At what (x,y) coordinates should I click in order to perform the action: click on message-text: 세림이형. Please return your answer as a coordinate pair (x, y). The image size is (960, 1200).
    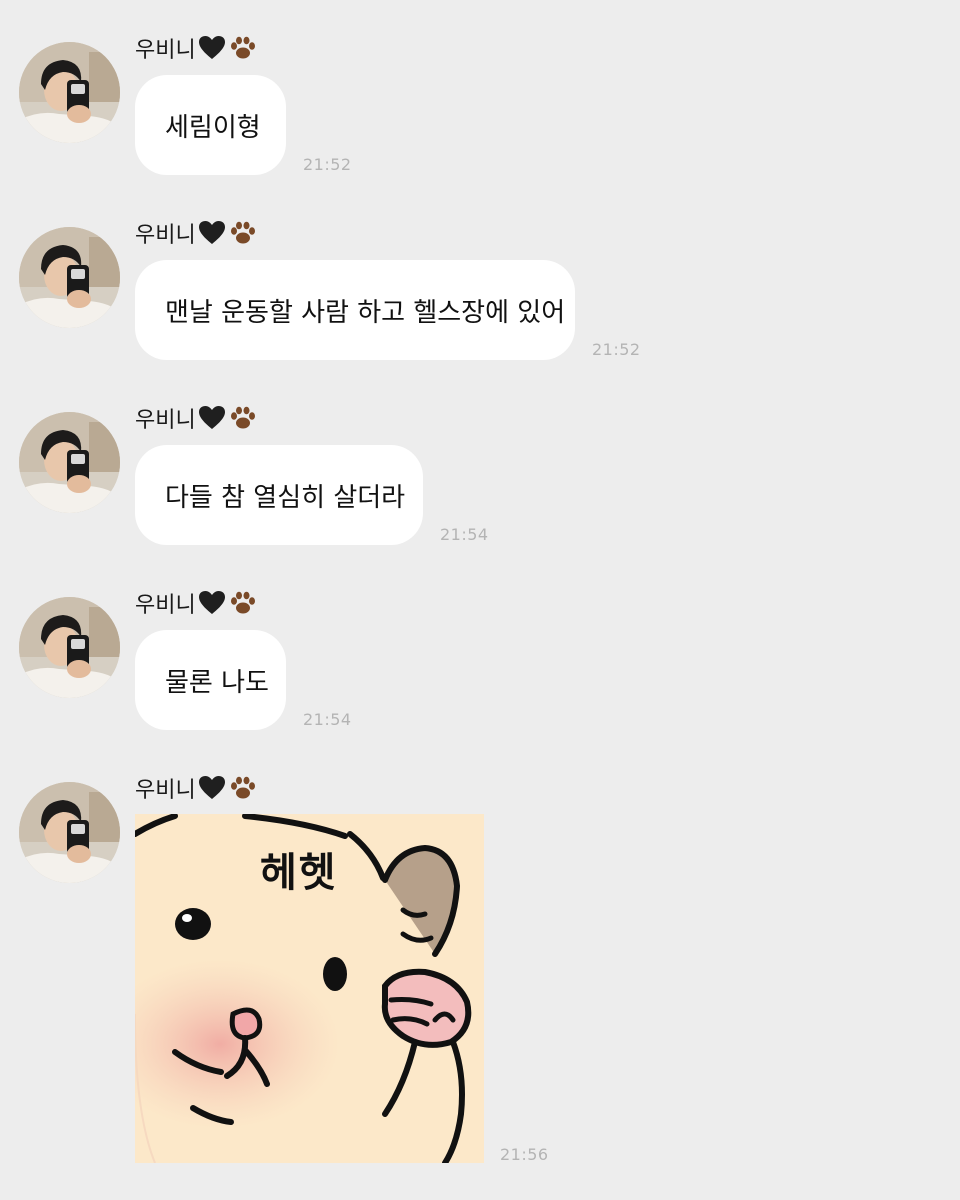
    Looking at the image, I should click on (213, 127).